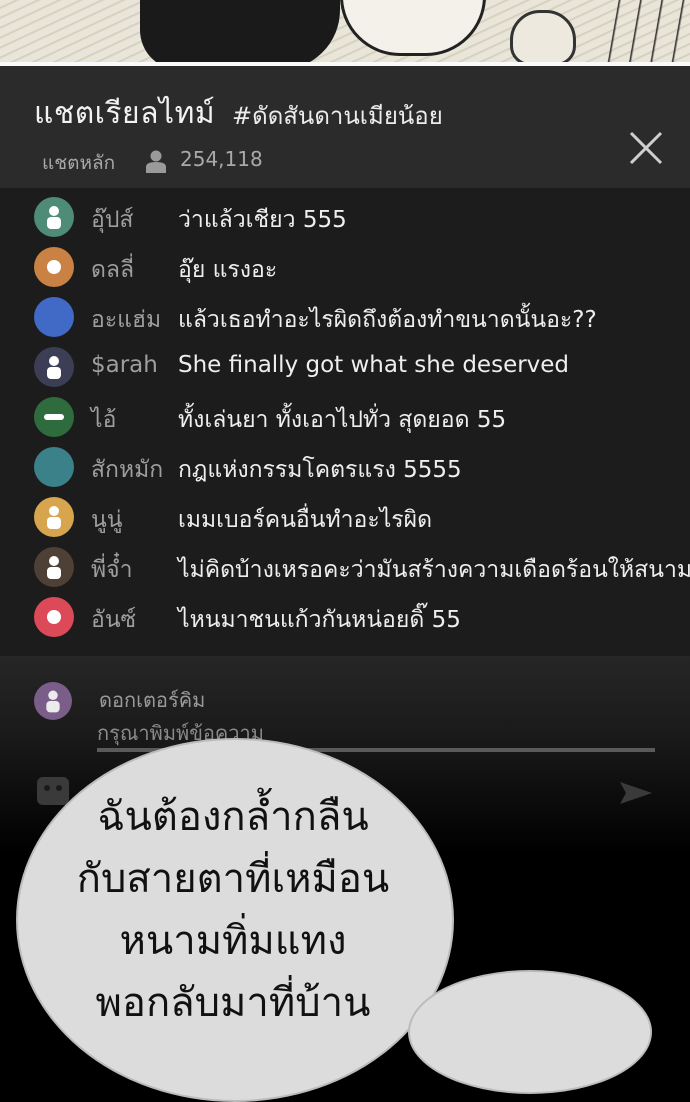 The width and height of the screenshot is (690, 1102). I want to click on chat-message: อุ๊ปส์ ว่าแล้วเชียว 555, so click(345, 217).